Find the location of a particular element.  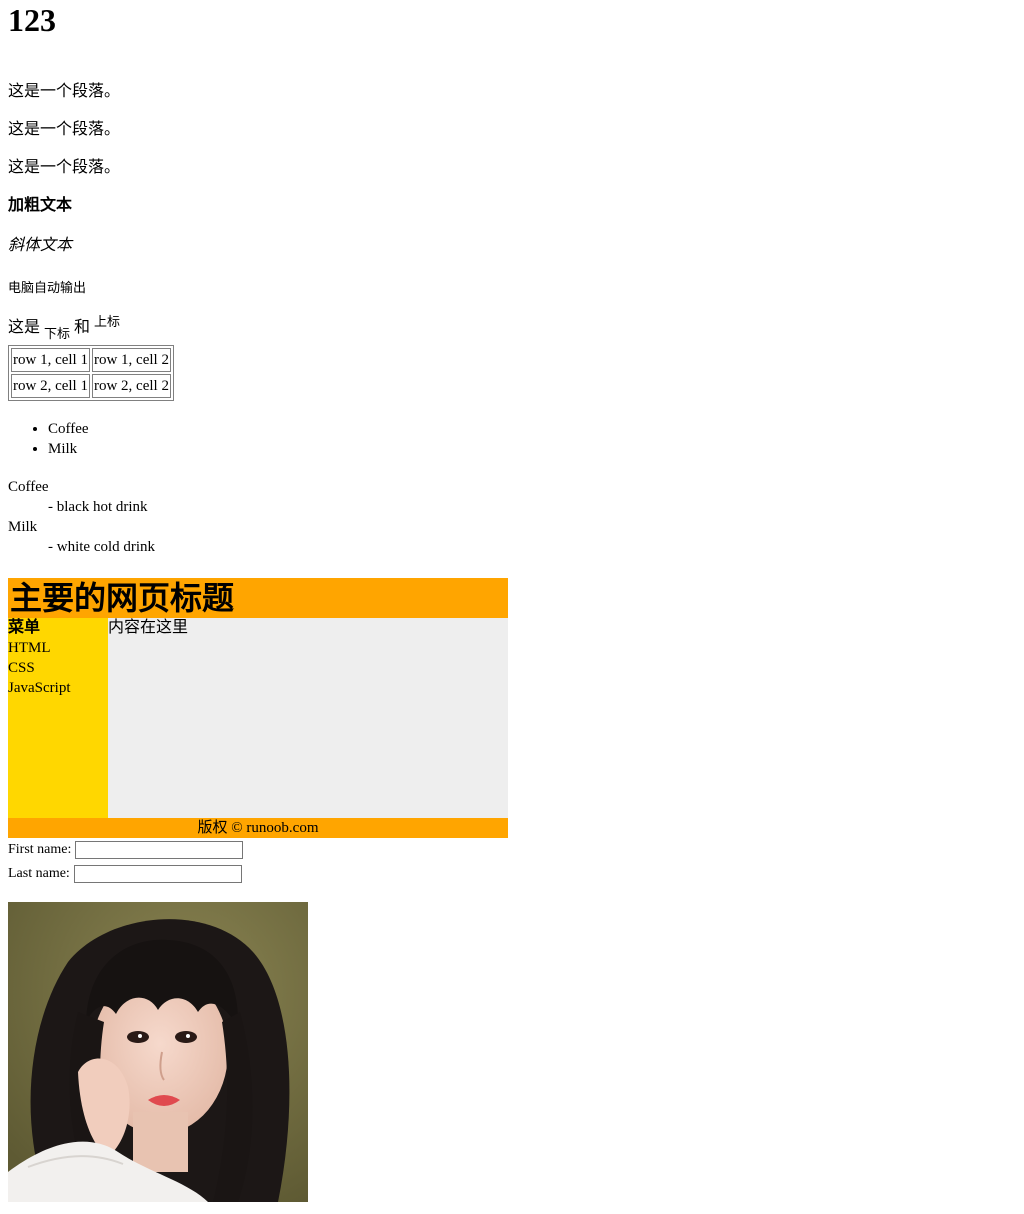

table-row: row 2, cell 1 row 2, cell 2 is located at coordinates (91, 386).